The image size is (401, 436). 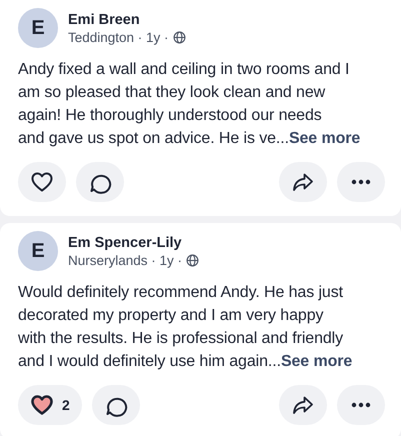 I want to click on reviewer-name: Em Spencer-Lily, so click(x=134, y=242).